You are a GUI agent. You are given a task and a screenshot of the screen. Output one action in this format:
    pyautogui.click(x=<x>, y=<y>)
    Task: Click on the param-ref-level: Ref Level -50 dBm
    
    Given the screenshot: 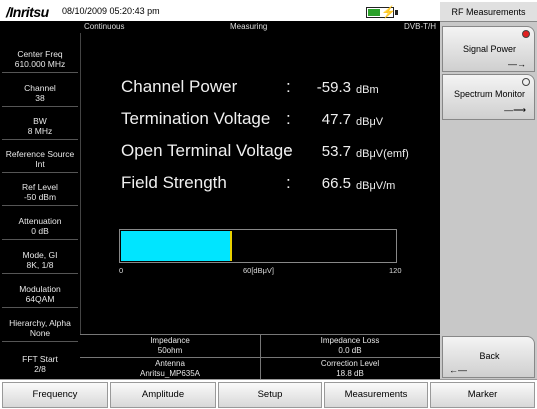 What is the action you would take?
    pyautogui.click(x=40, y=192)
    